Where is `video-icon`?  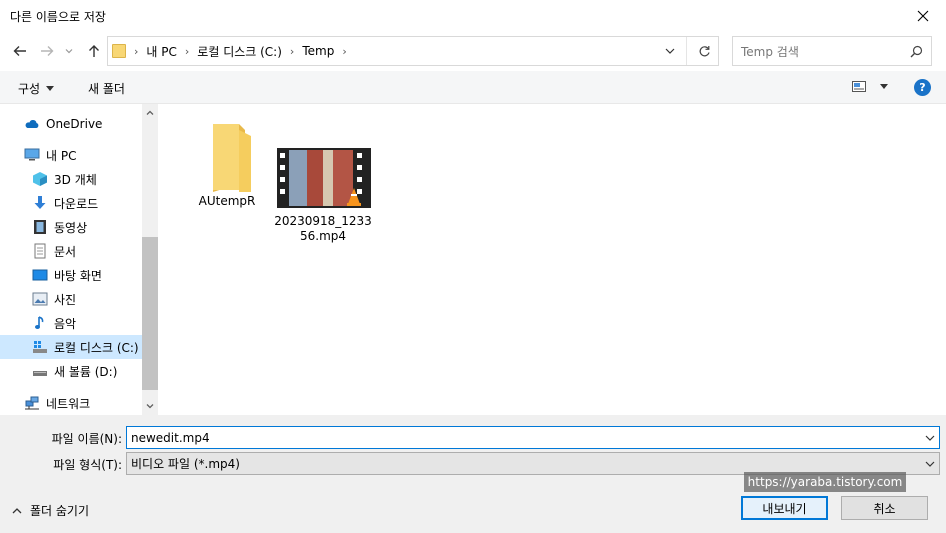
video-icon is located at coordinates (40, 227).